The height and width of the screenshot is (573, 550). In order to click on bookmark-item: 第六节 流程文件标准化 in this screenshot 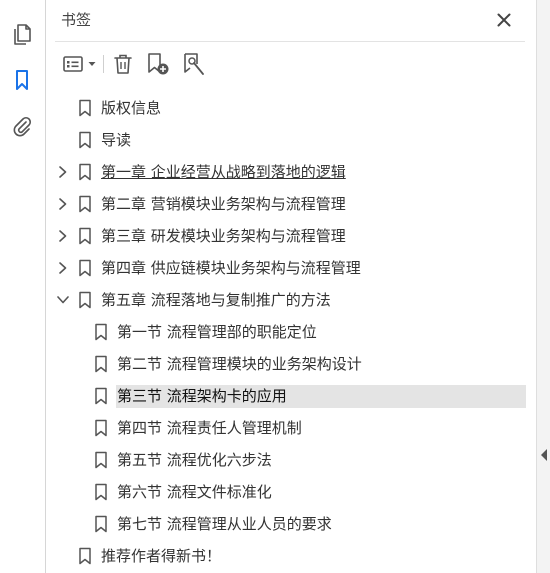, I will do `click(291, 492)`.